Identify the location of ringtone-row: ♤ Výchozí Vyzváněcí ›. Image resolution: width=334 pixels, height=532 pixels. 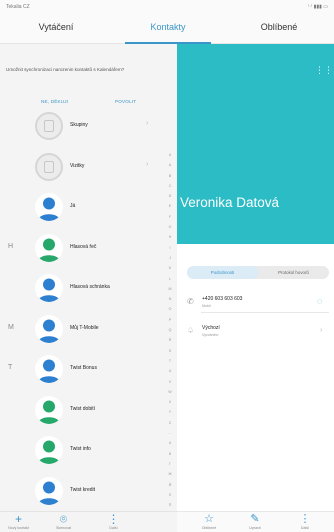
(255, 333).